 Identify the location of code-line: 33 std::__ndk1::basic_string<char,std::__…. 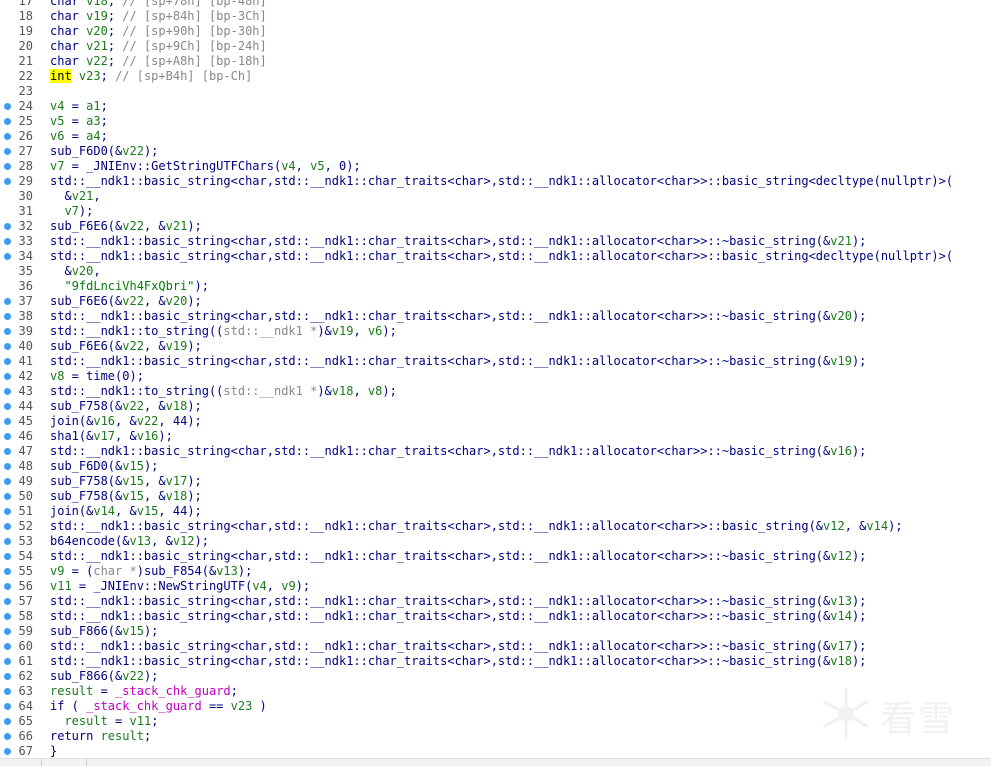
(495, 241).